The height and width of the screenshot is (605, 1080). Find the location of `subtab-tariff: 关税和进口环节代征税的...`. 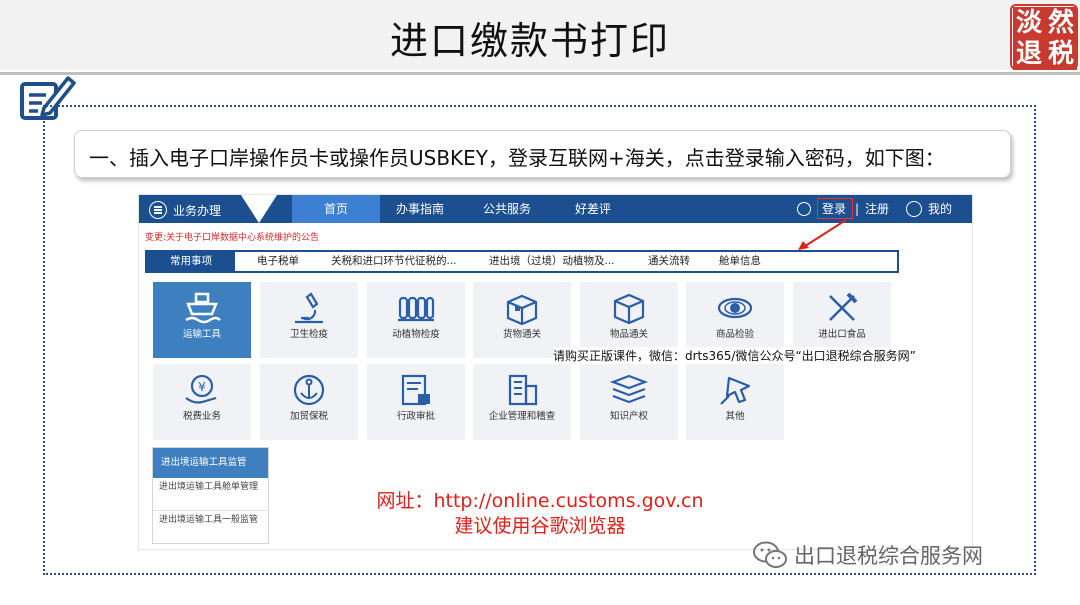

subtab-tariff: 关税和进口环节代征税的... is located at coordinates (394, 261).